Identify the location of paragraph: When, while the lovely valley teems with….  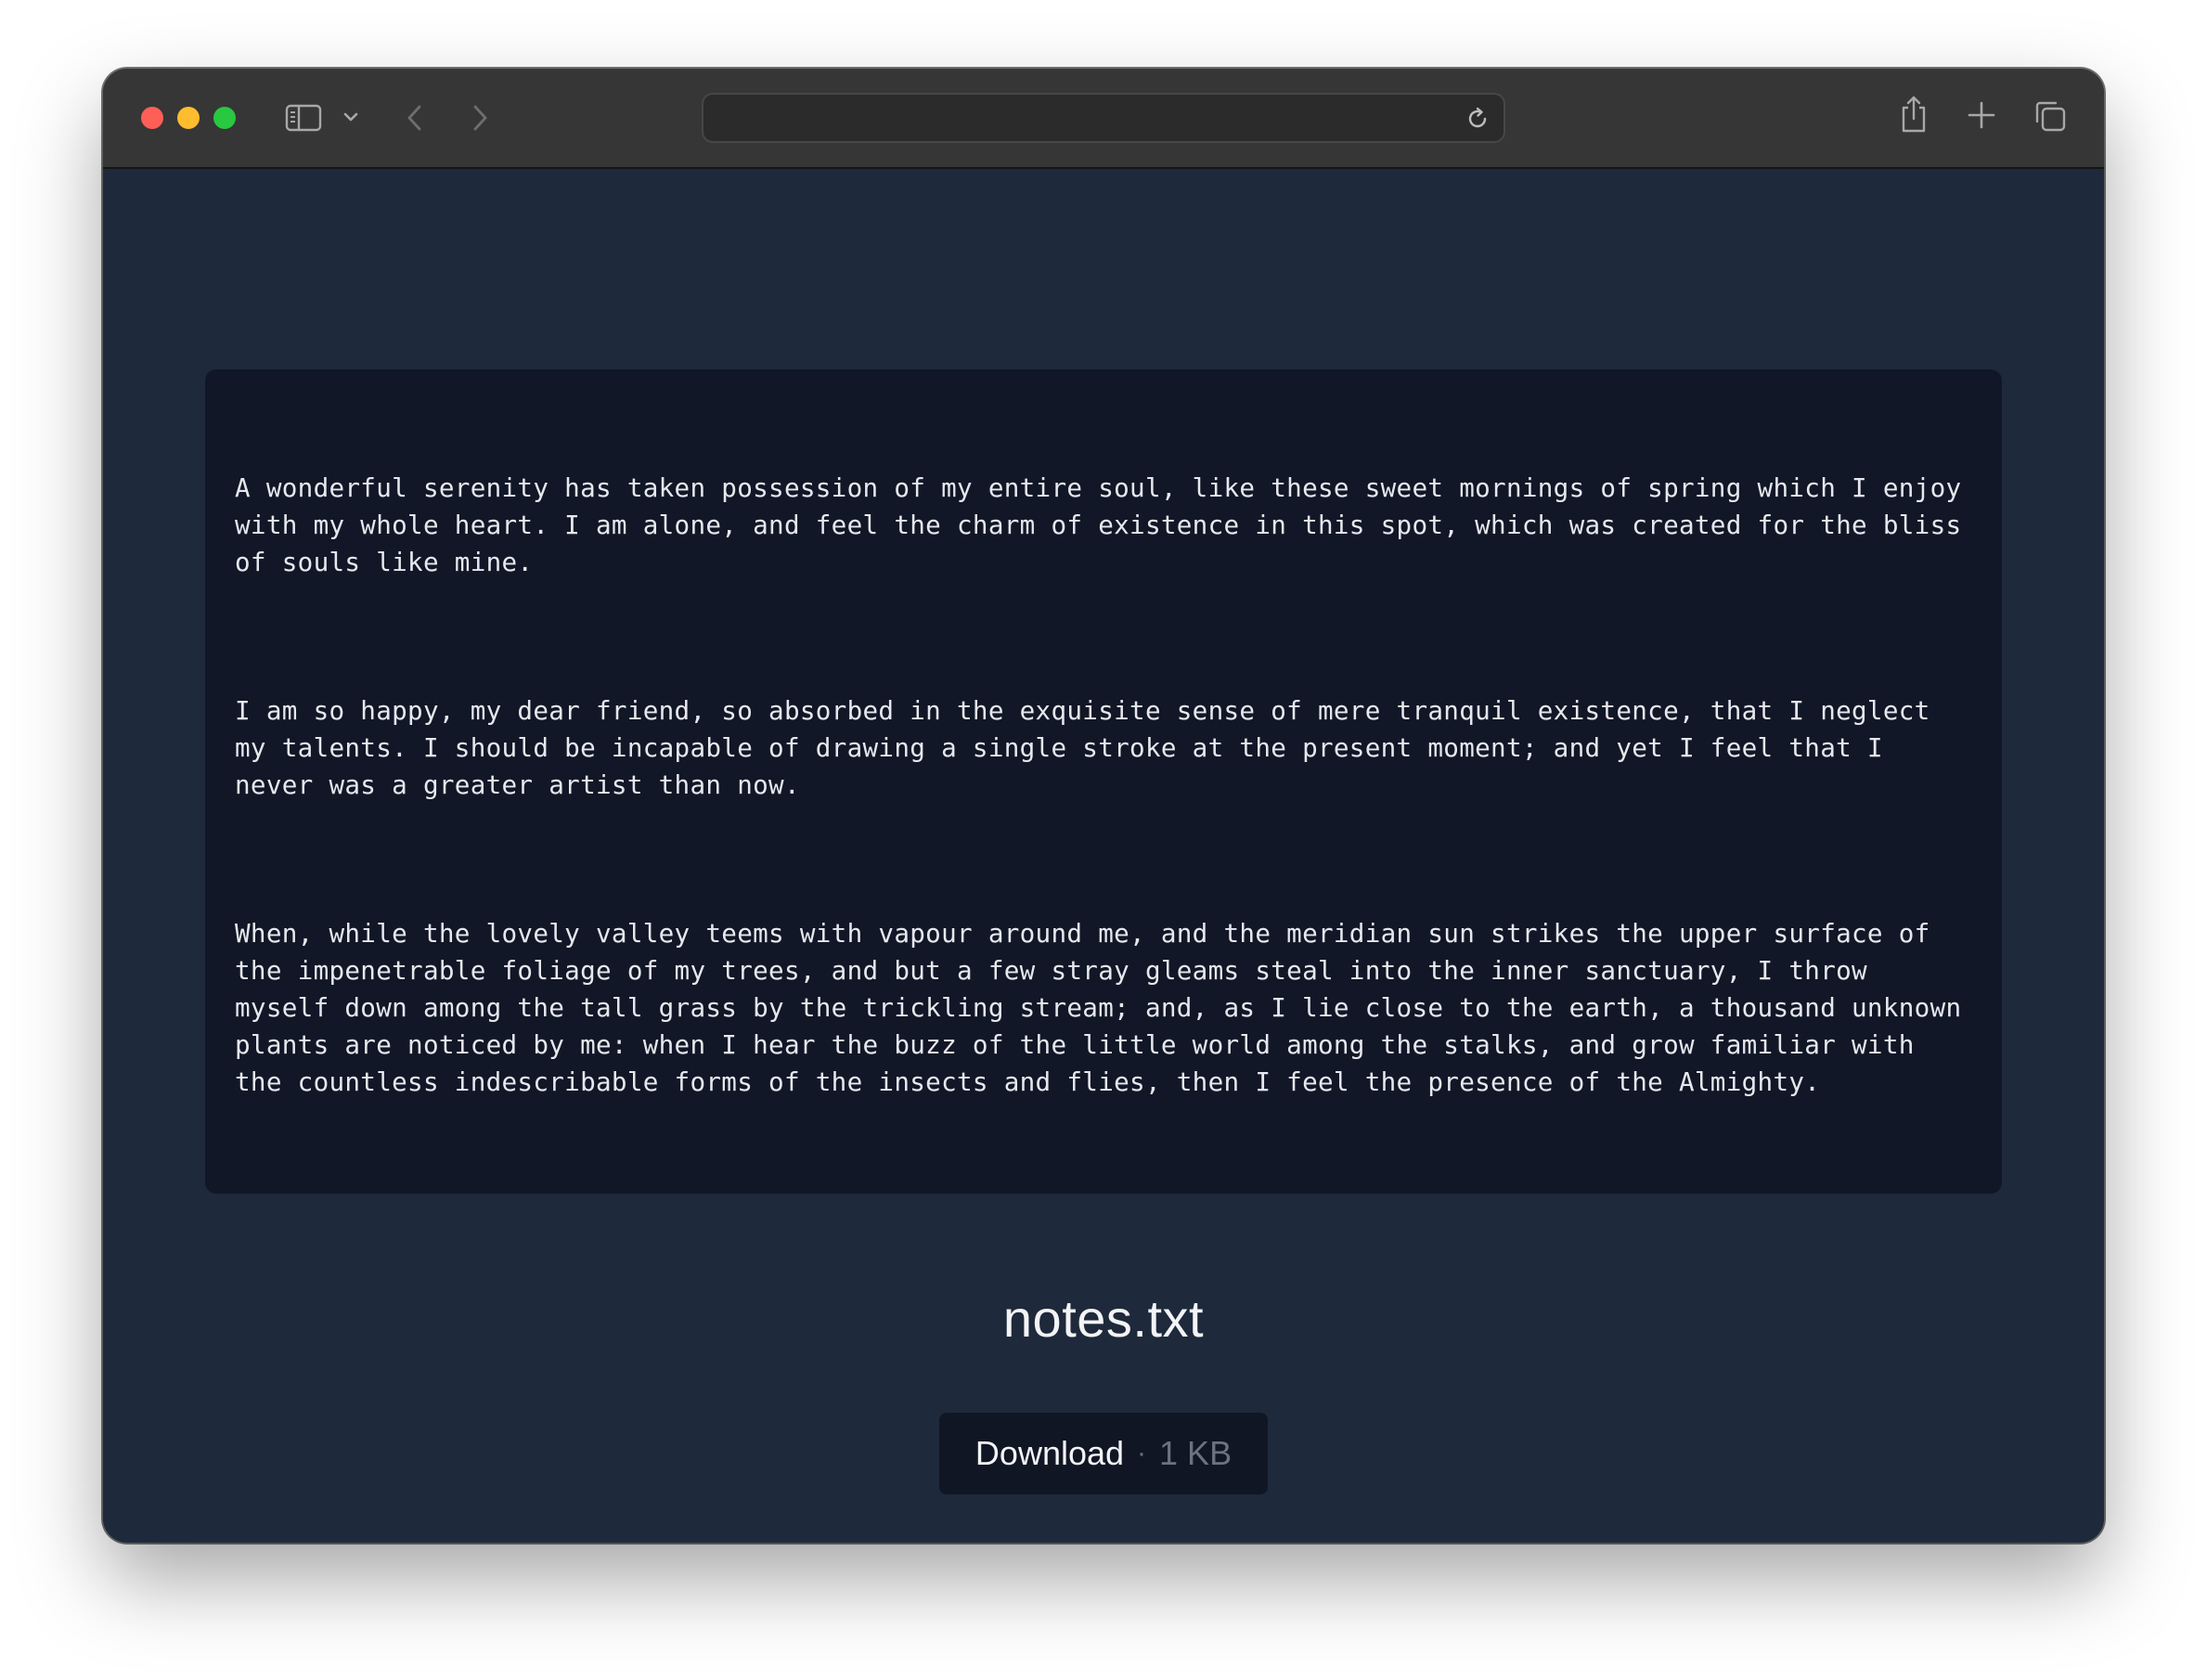
(1106, 1007).